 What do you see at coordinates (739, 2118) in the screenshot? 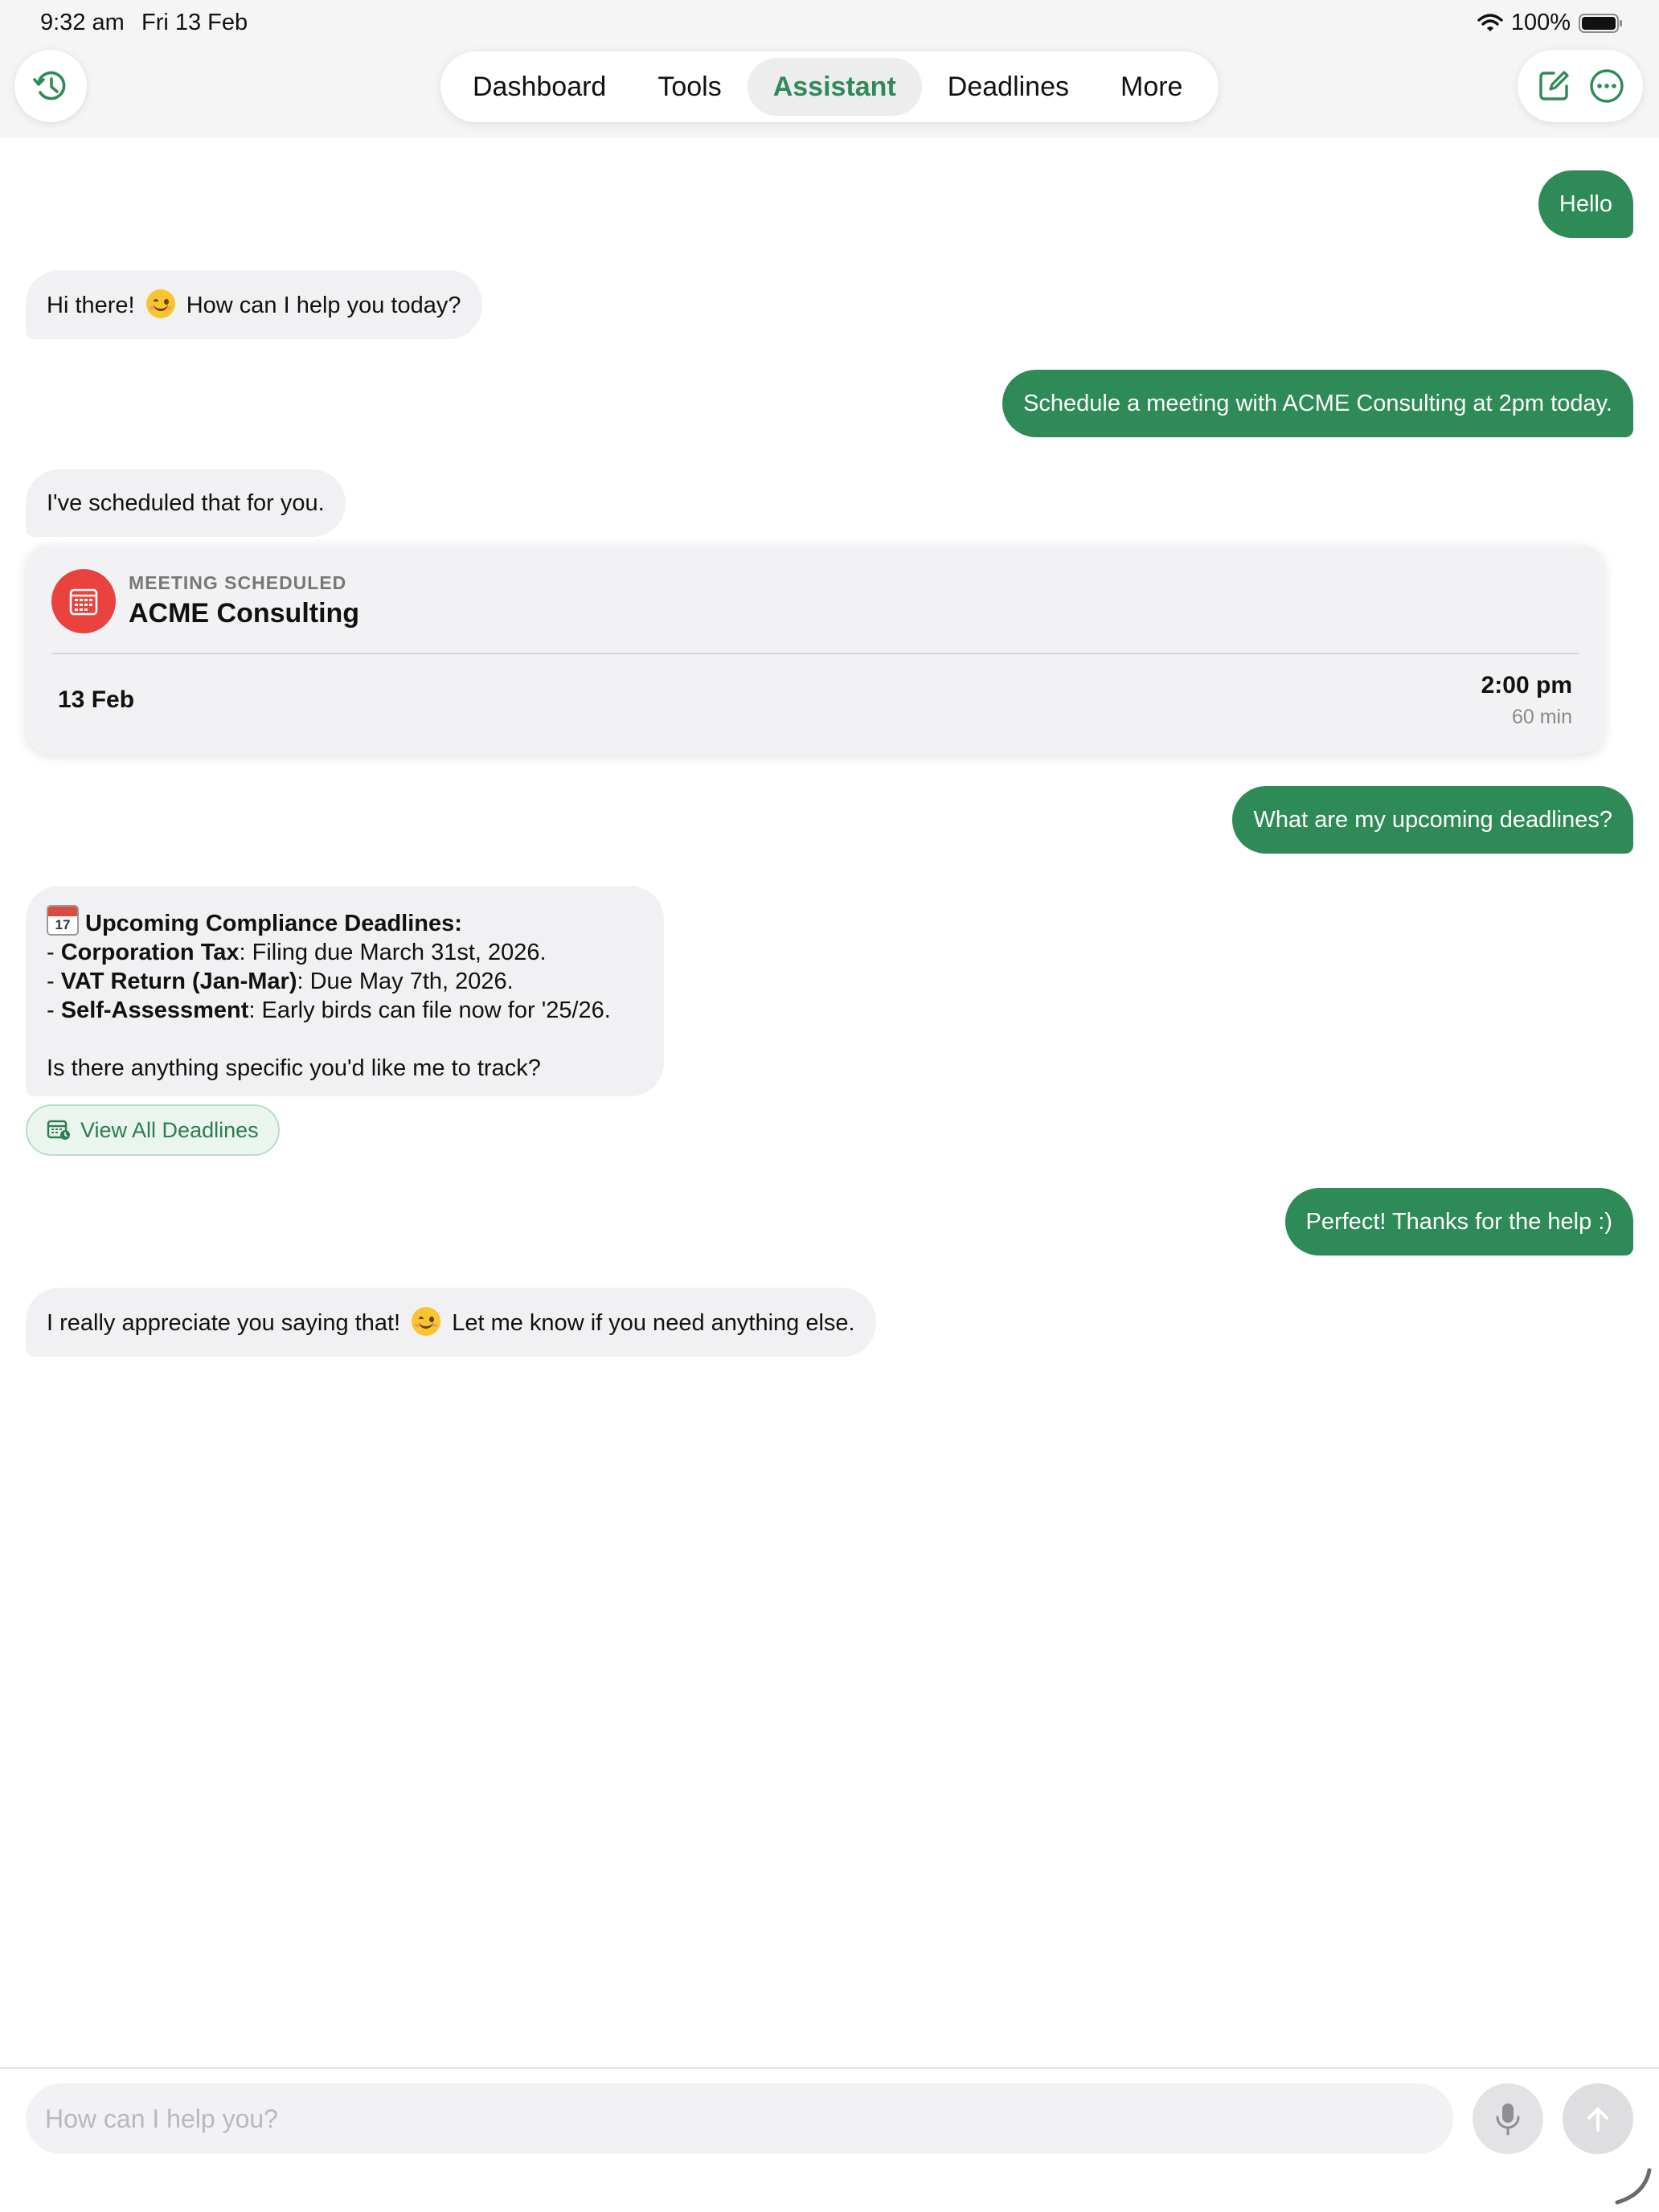
I see `message-input` at bounding box center [739, 2118].